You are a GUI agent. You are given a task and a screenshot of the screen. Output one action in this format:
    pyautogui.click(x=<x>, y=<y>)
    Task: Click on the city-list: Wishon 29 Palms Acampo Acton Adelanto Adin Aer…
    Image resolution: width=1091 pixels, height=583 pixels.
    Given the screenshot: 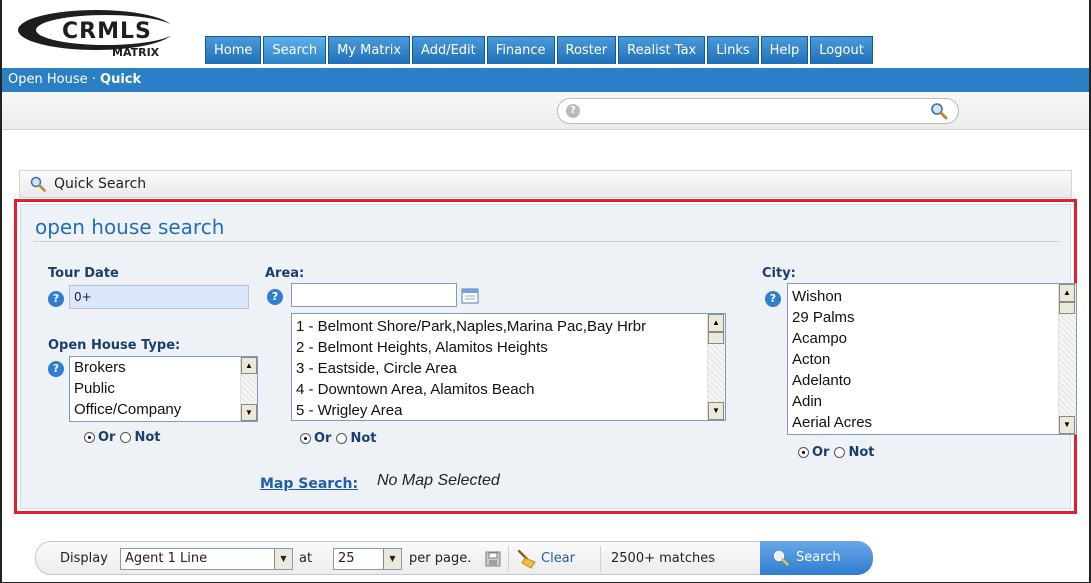 What is the action you would take?
    pyautogui.click(x=932, y=359)
    